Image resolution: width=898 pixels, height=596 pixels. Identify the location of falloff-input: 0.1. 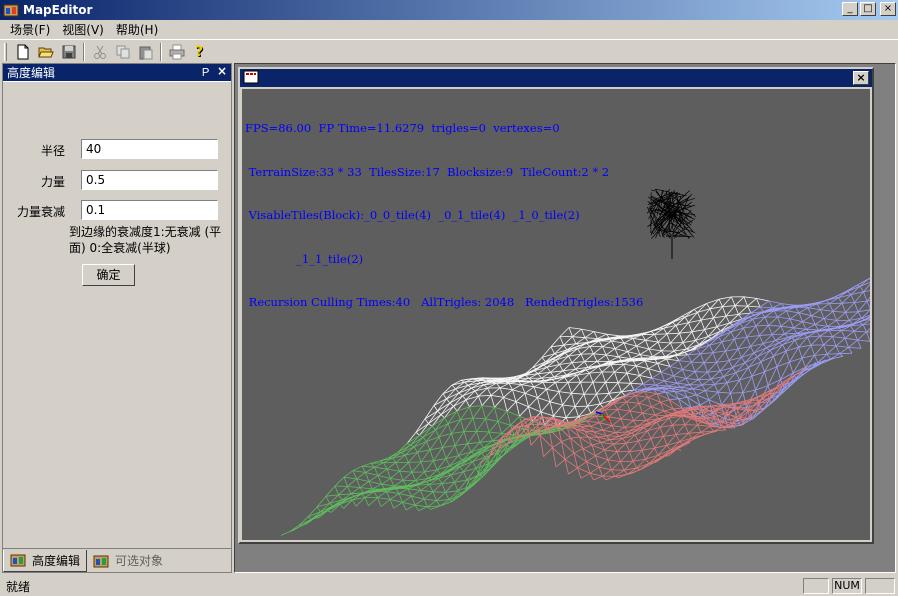
(149, 210).